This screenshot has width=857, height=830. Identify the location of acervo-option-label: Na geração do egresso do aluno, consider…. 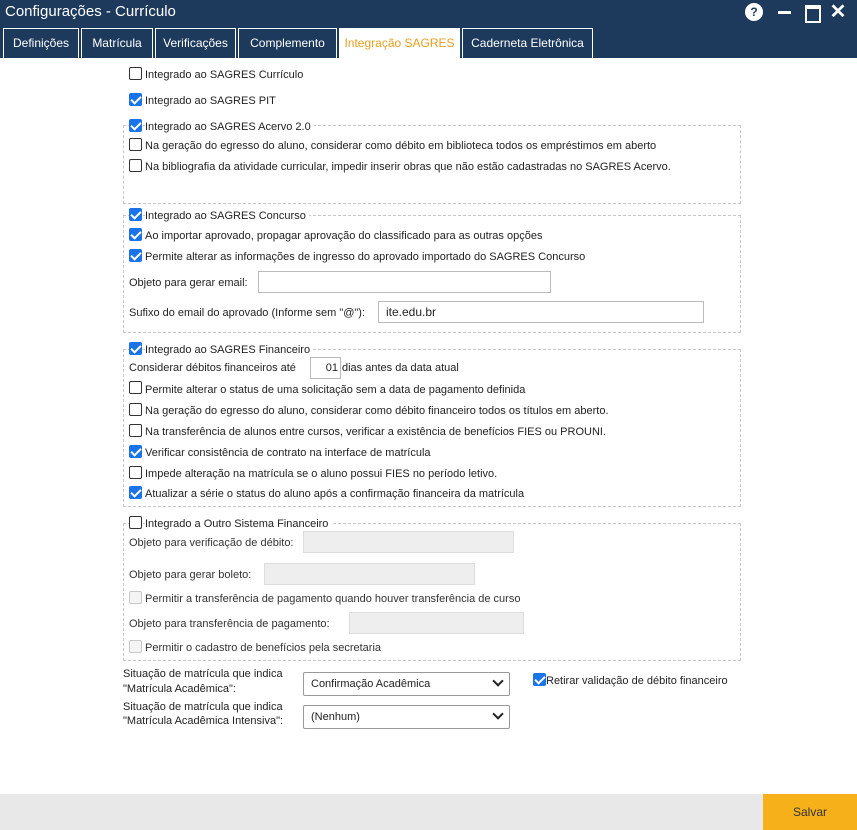
(401, 146).